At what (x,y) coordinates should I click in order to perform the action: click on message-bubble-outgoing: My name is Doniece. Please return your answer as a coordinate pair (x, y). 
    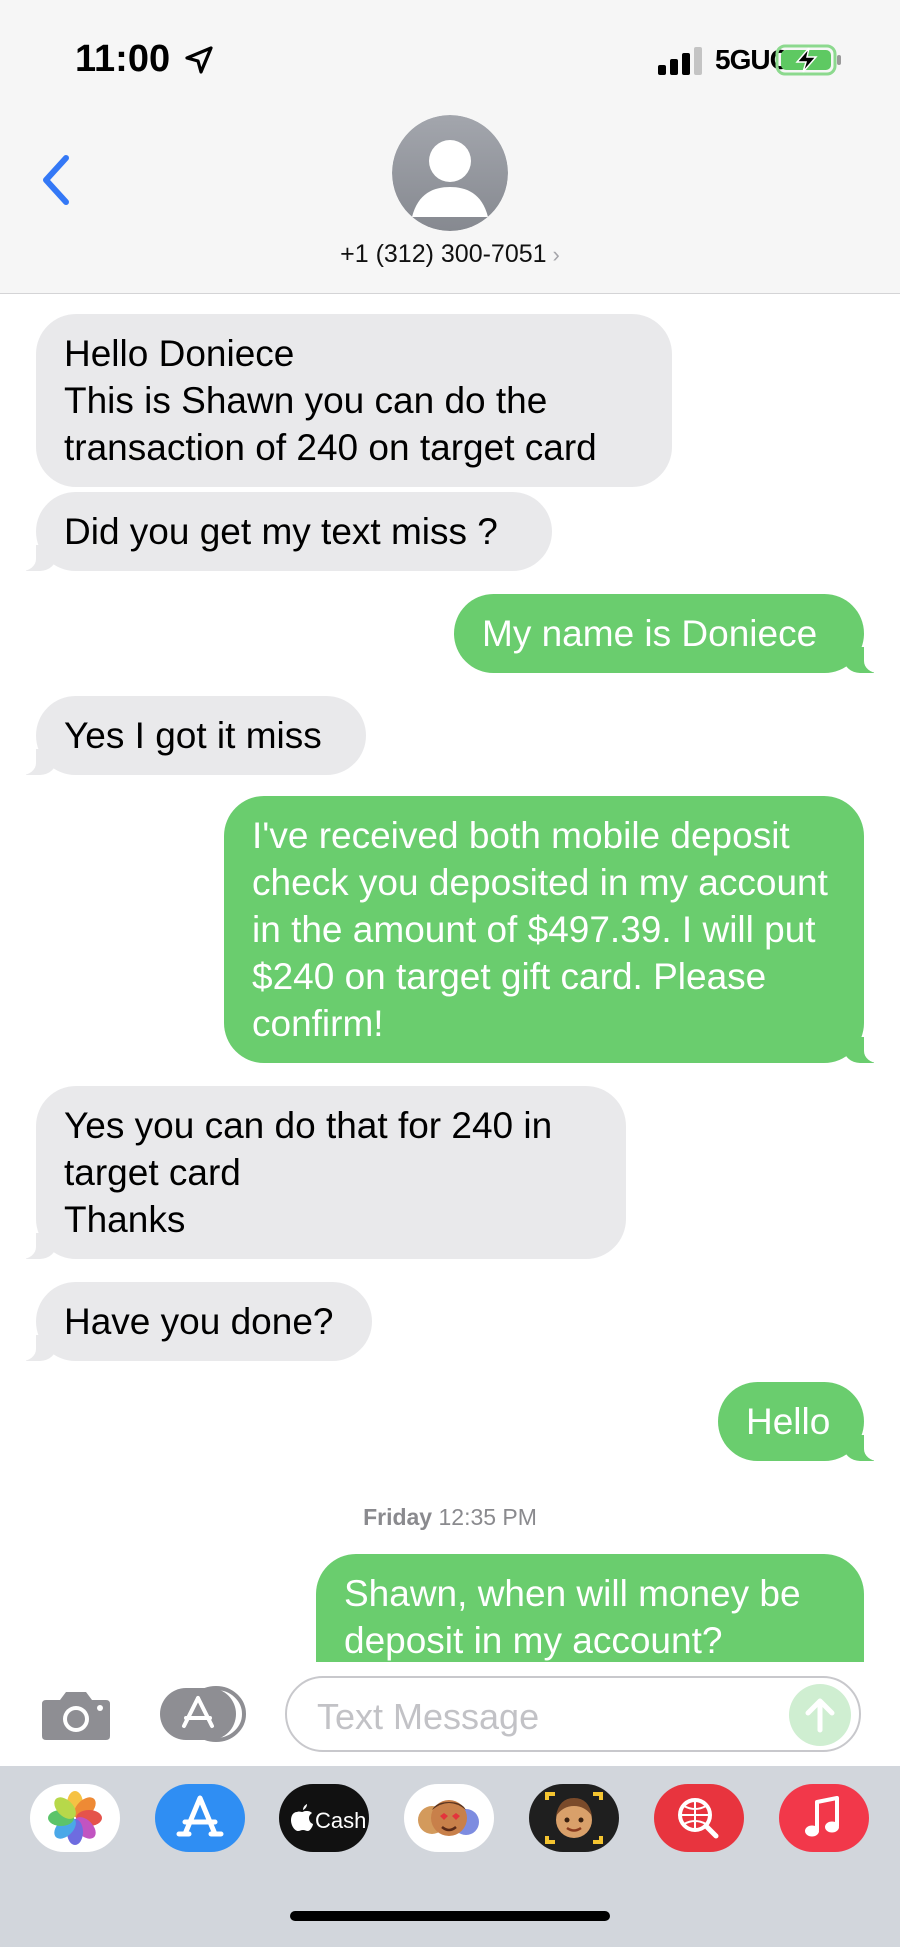
    Looking at the image, I should click on (669, 633).